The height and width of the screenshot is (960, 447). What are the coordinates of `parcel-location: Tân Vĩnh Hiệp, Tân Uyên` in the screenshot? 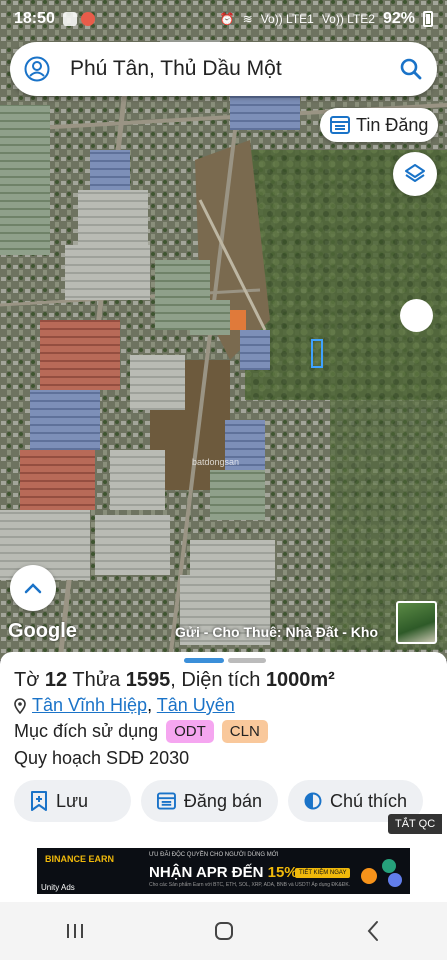 It's located at (124, 705).